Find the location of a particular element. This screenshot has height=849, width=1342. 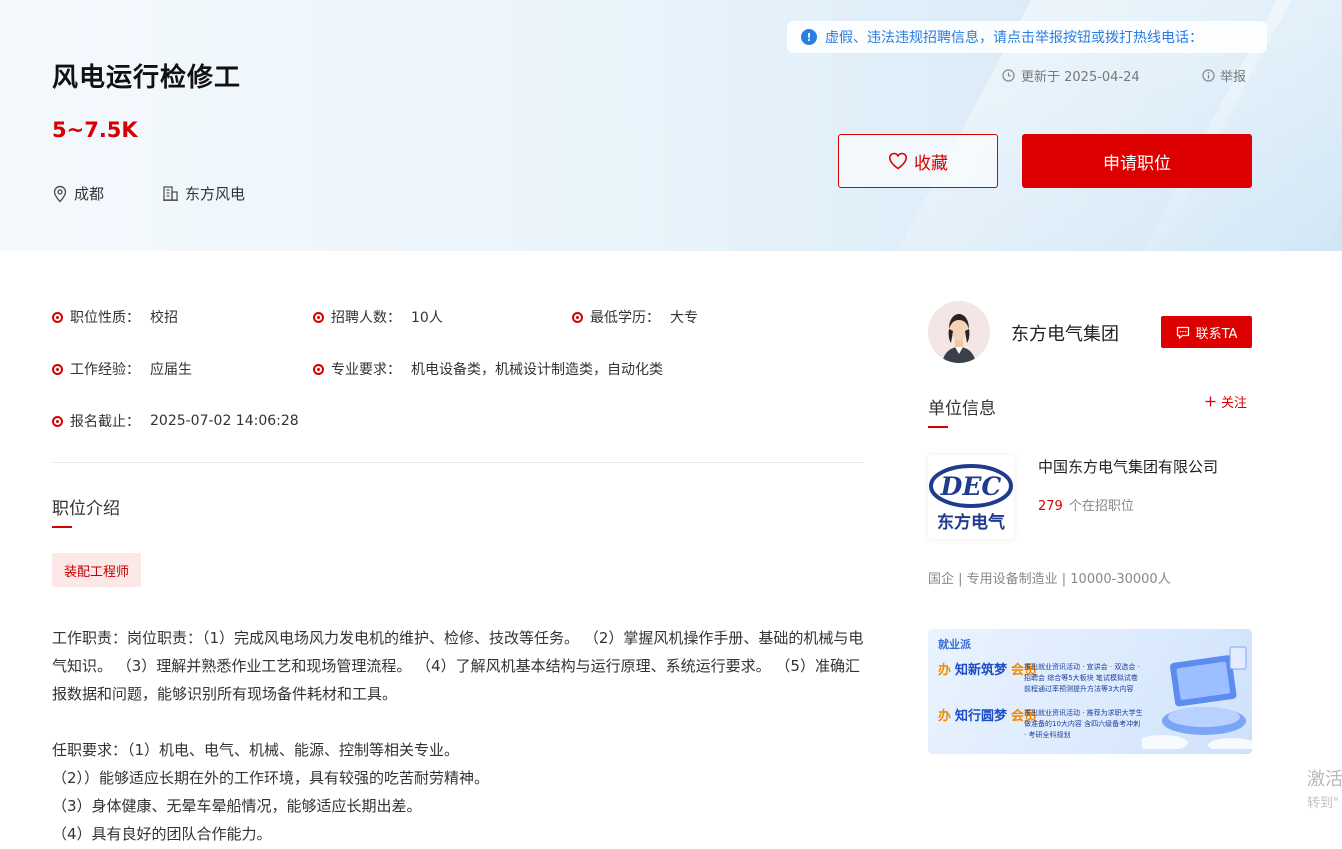

section-title-intro: 职位介绍 is located at coordinates (86, 511).